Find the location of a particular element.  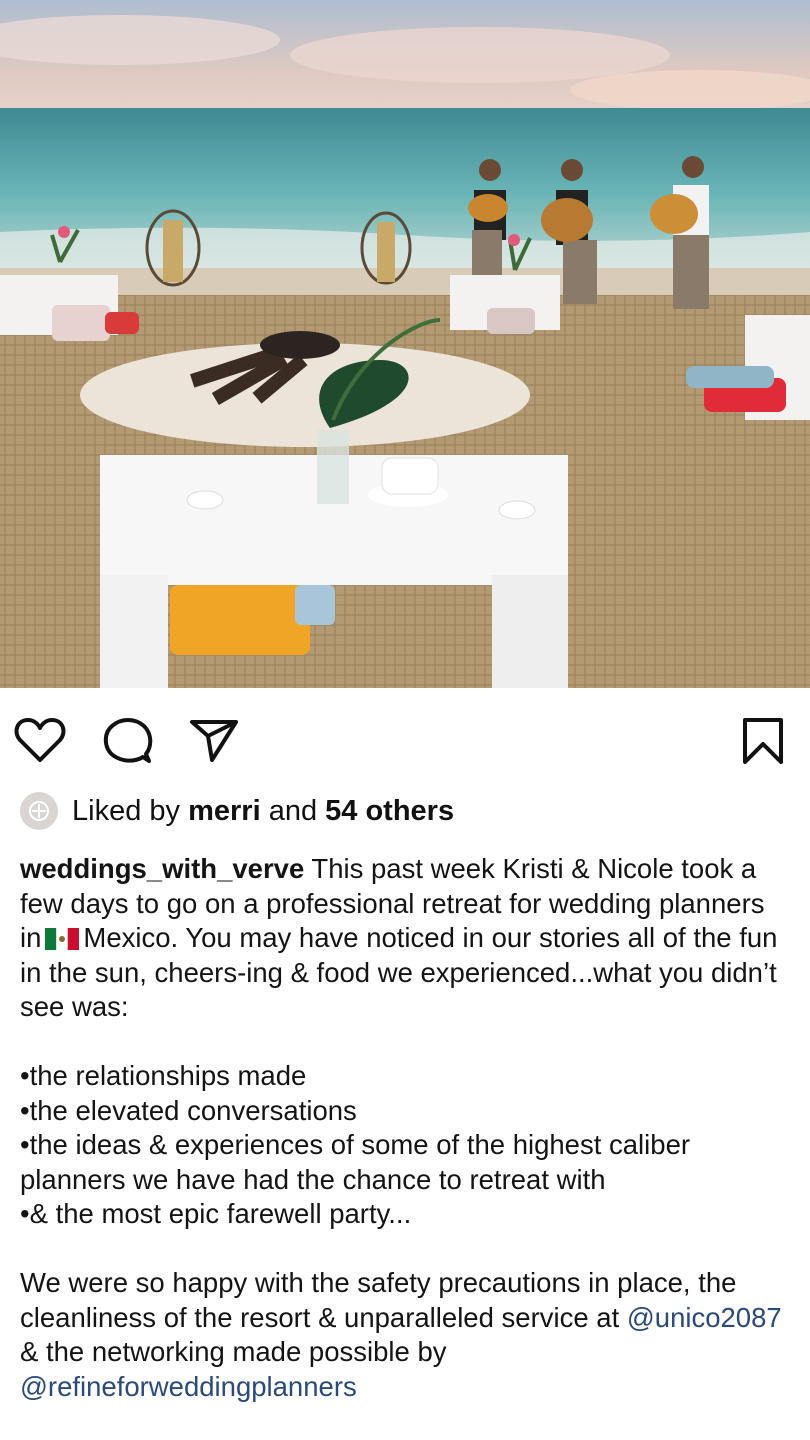

likes-summary: Liked by merri and 54 others is located at coordinates (263, 811).